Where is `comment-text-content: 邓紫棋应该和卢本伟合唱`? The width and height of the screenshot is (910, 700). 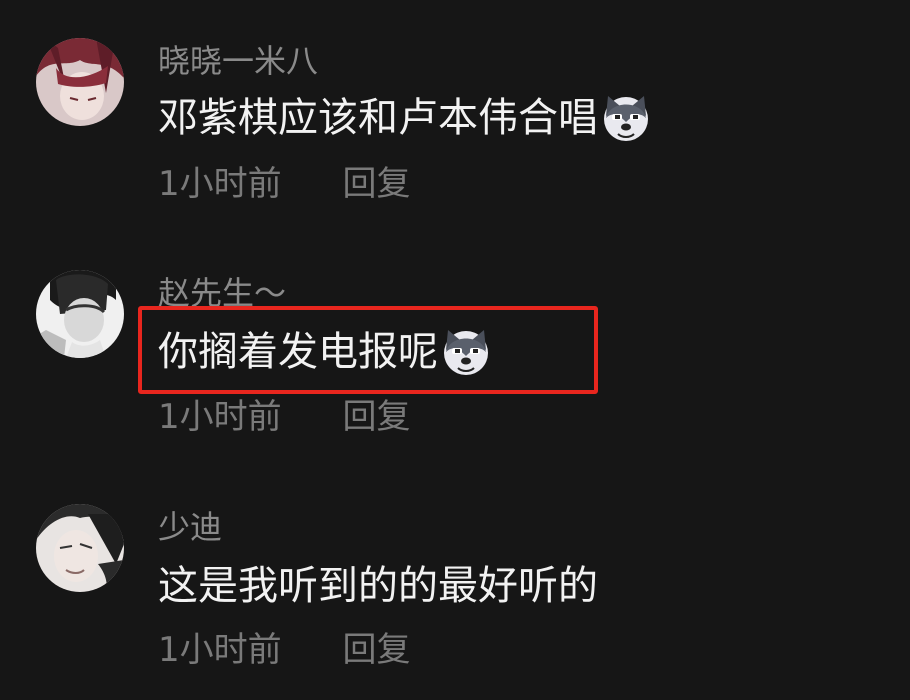
comment-text-content: 邓紫棋应该和卢本伟合唱 is located at coordinates (378, 118).